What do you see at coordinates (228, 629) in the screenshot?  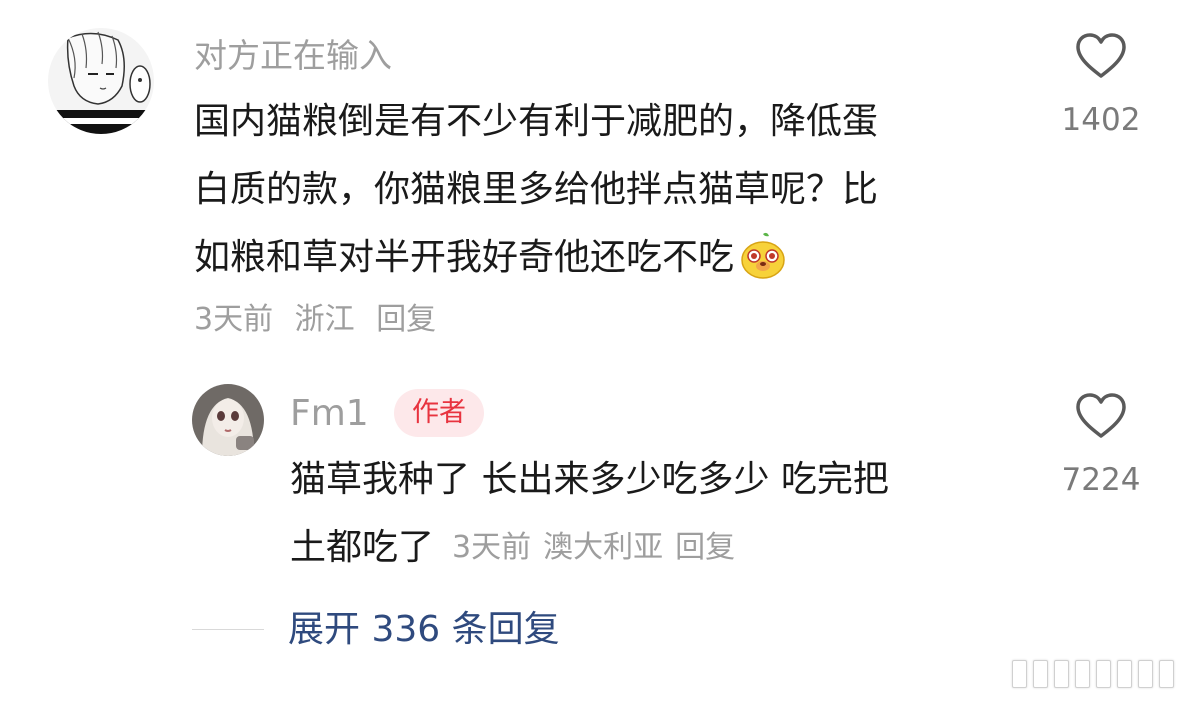 I see `divider` at bounding box center [228, 629].